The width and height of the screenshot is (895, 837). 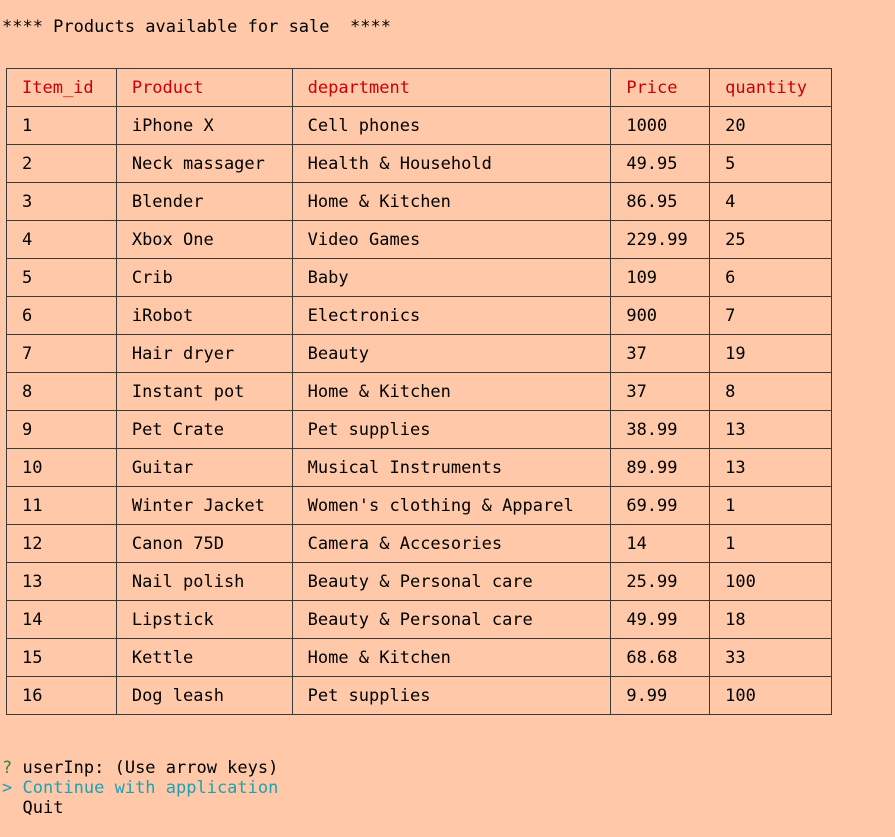 I want to click on quit-option: Quit, so click(x=32, y=808).